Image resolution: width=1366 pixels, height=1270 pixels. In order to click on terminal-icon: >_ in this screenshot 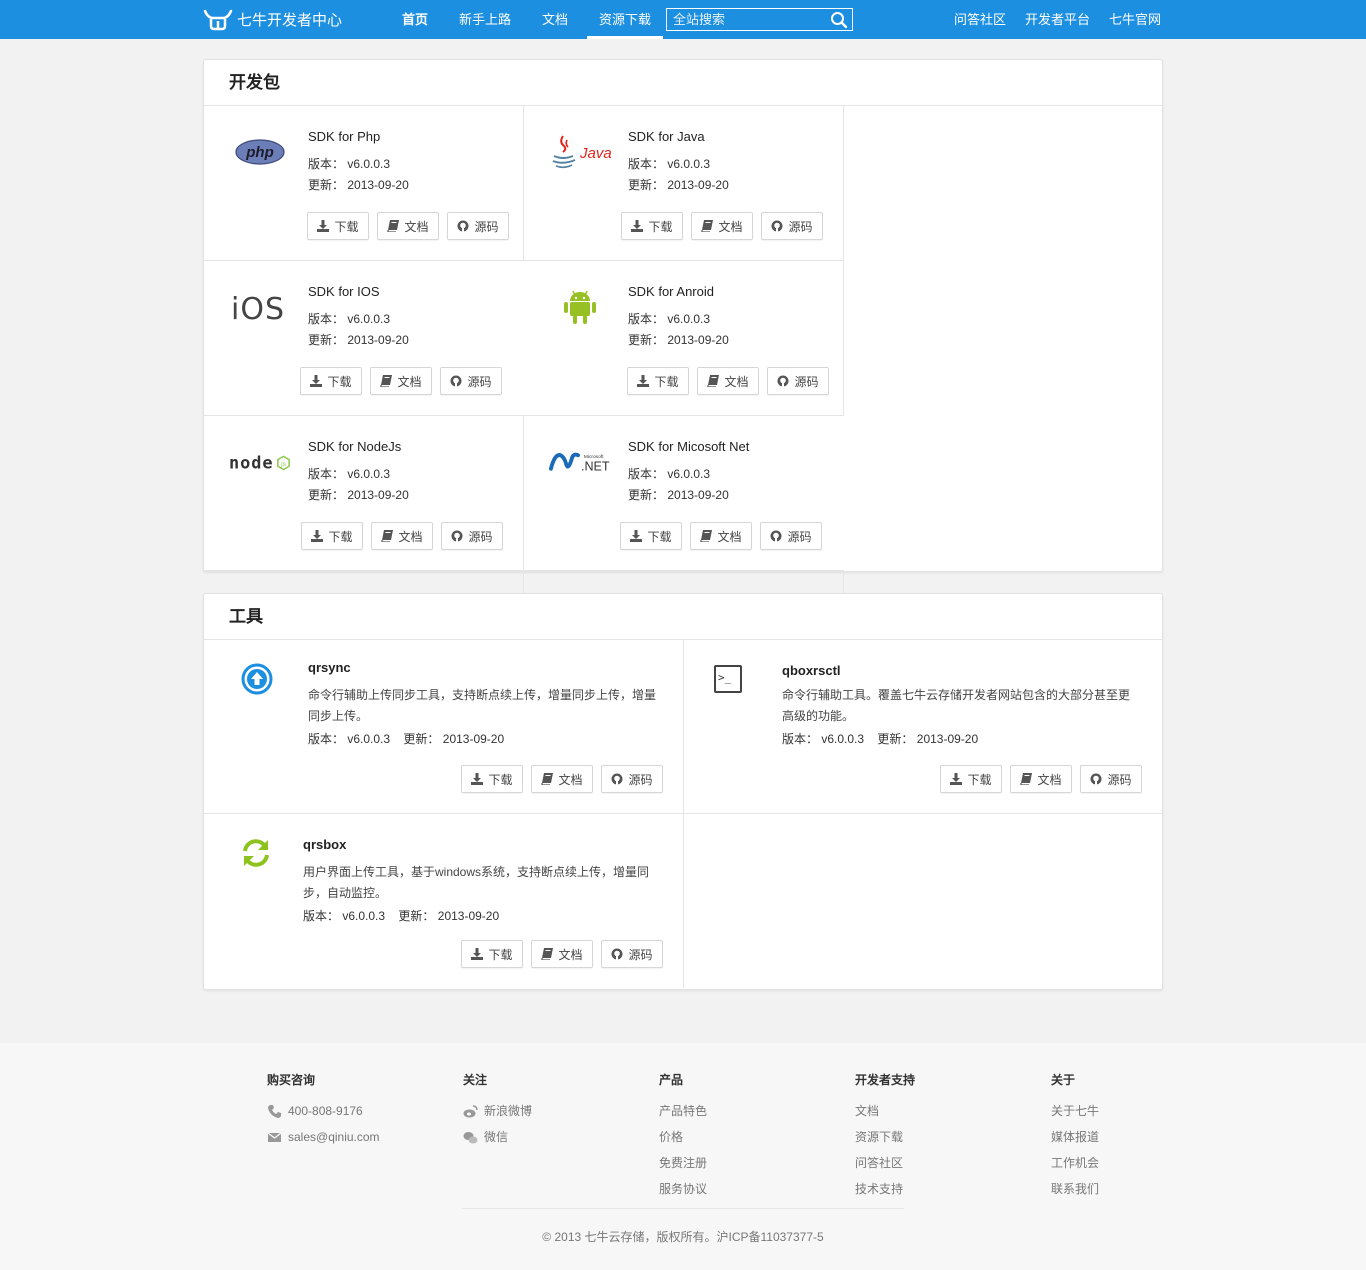, I will do `click(728, 679)`.